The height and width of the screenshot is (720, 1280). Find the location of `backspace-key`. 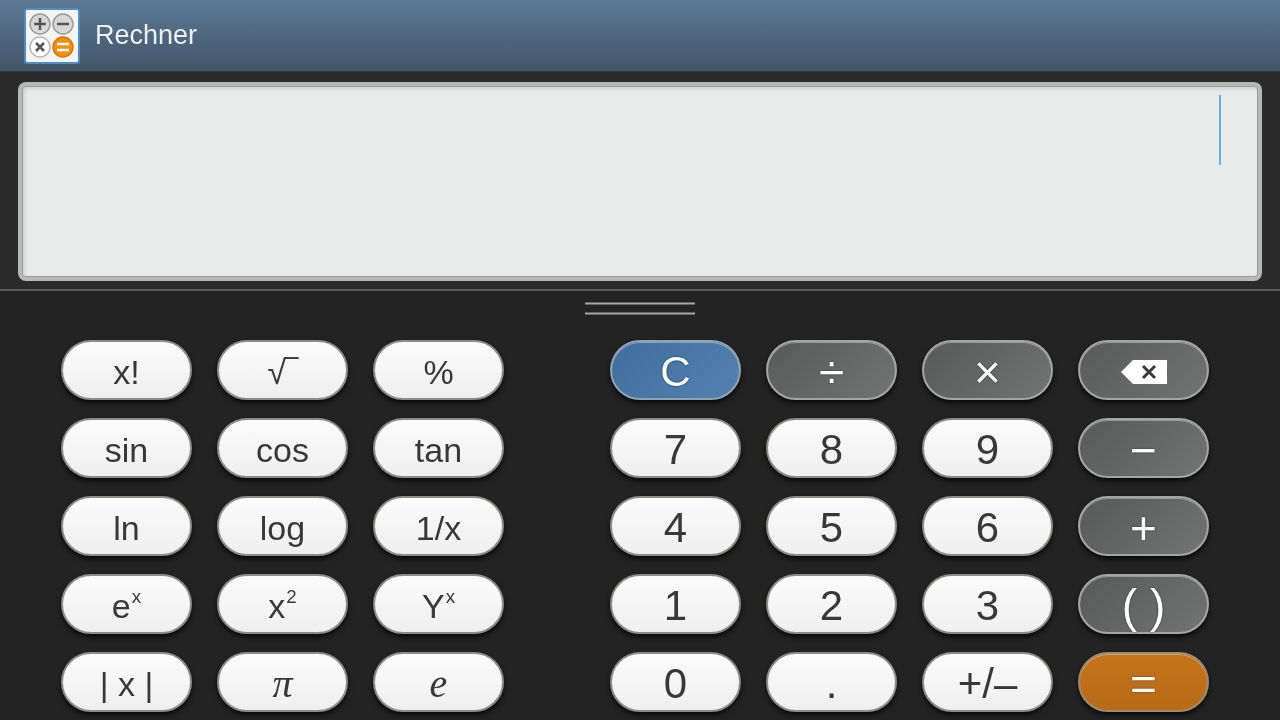

backspace-key is located at coordinates (1143, 370).